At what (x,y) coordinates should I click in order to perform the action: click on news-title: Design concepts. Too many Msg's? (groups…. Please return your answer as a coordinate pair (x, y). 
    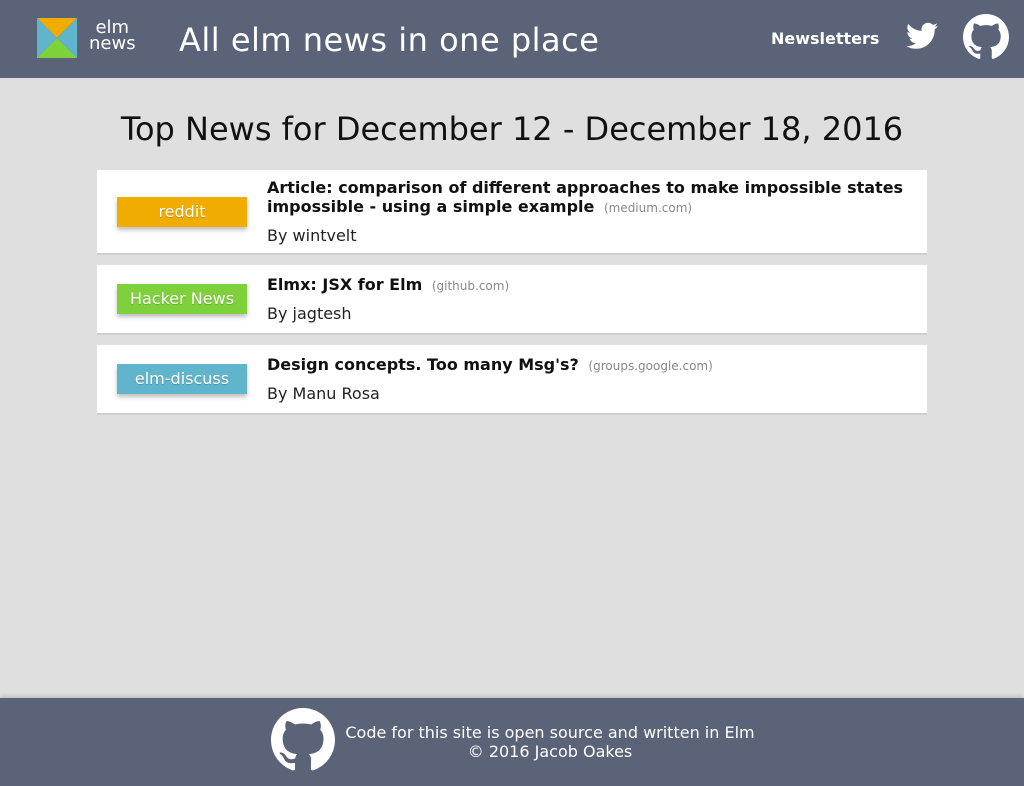
    Looking at the image, I should click on (588, 365).